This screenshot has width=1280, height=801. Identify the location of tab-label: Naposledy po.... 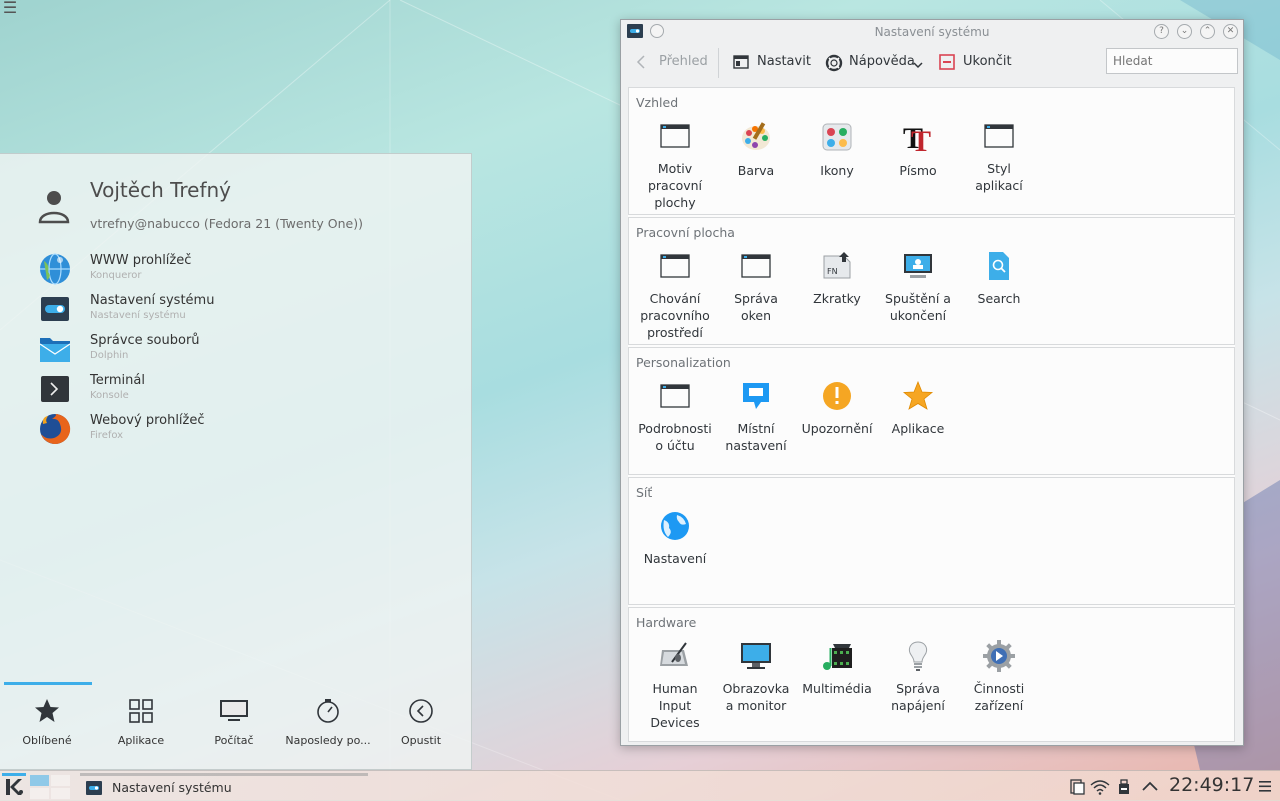
(328, 740).